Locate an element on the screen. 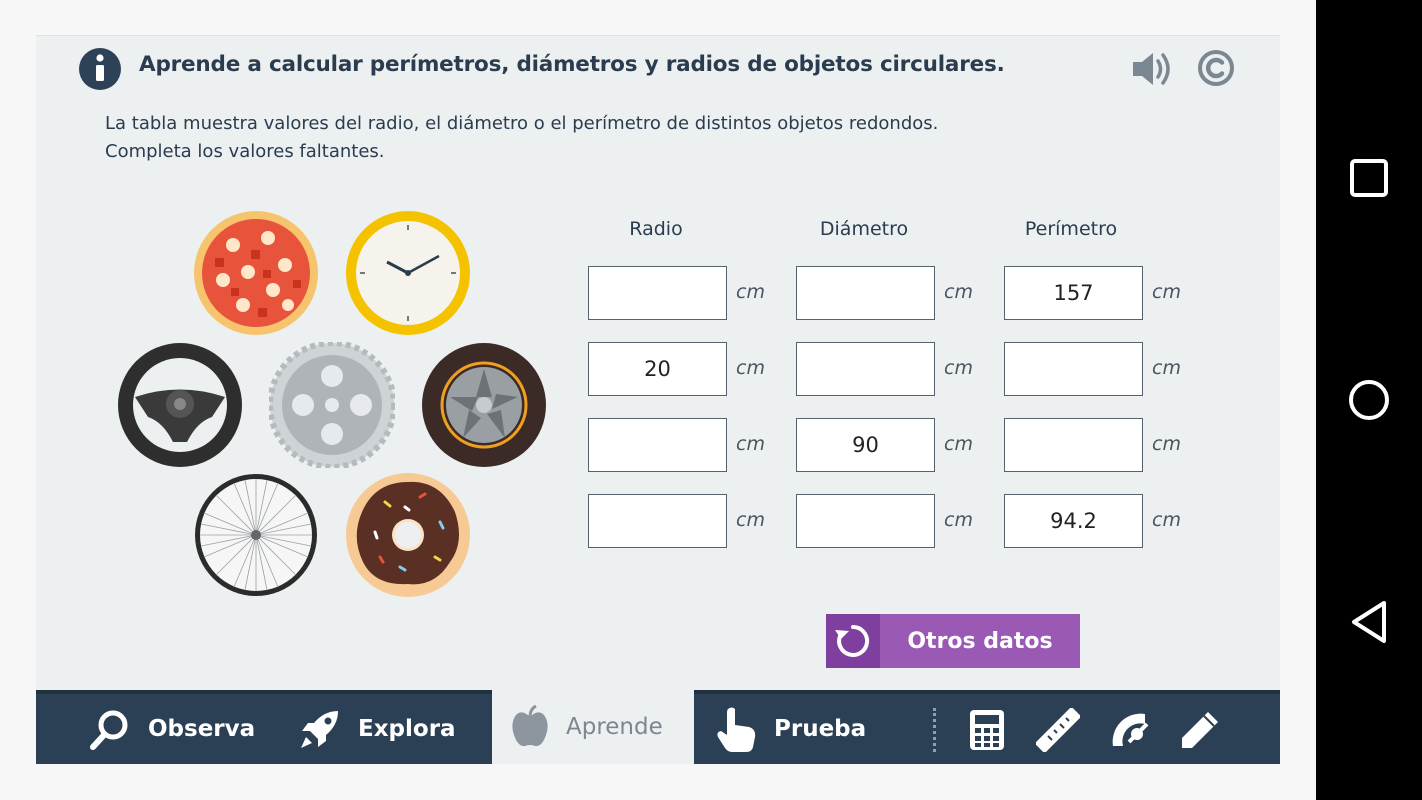  calculator-icon is located at coordinates (987, 730).